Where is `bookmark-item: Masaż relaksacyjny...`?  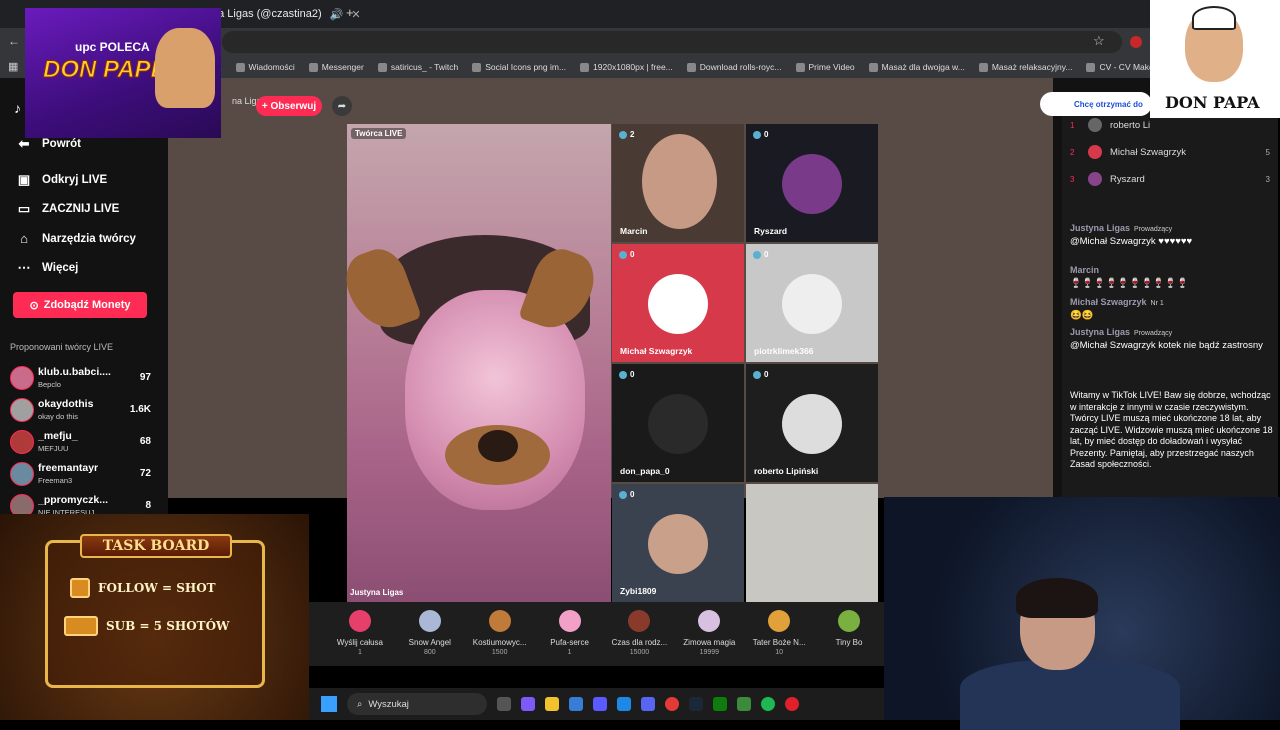
bookmark-item: Masaż relaksacyjny... is located at coordinates (1025, 67).